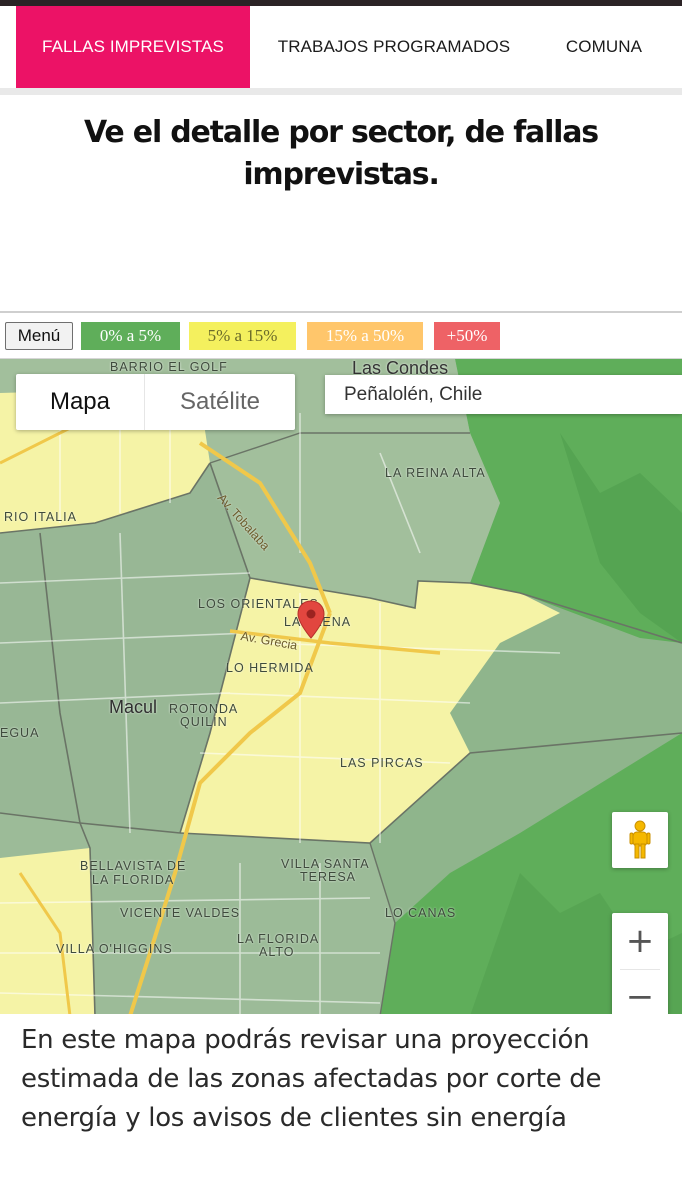  What do you see at coordinates (242, 336) in the screenshot?
I see `legend-chip-5-15: 5% a 15%` at bounding box center [242, 336].